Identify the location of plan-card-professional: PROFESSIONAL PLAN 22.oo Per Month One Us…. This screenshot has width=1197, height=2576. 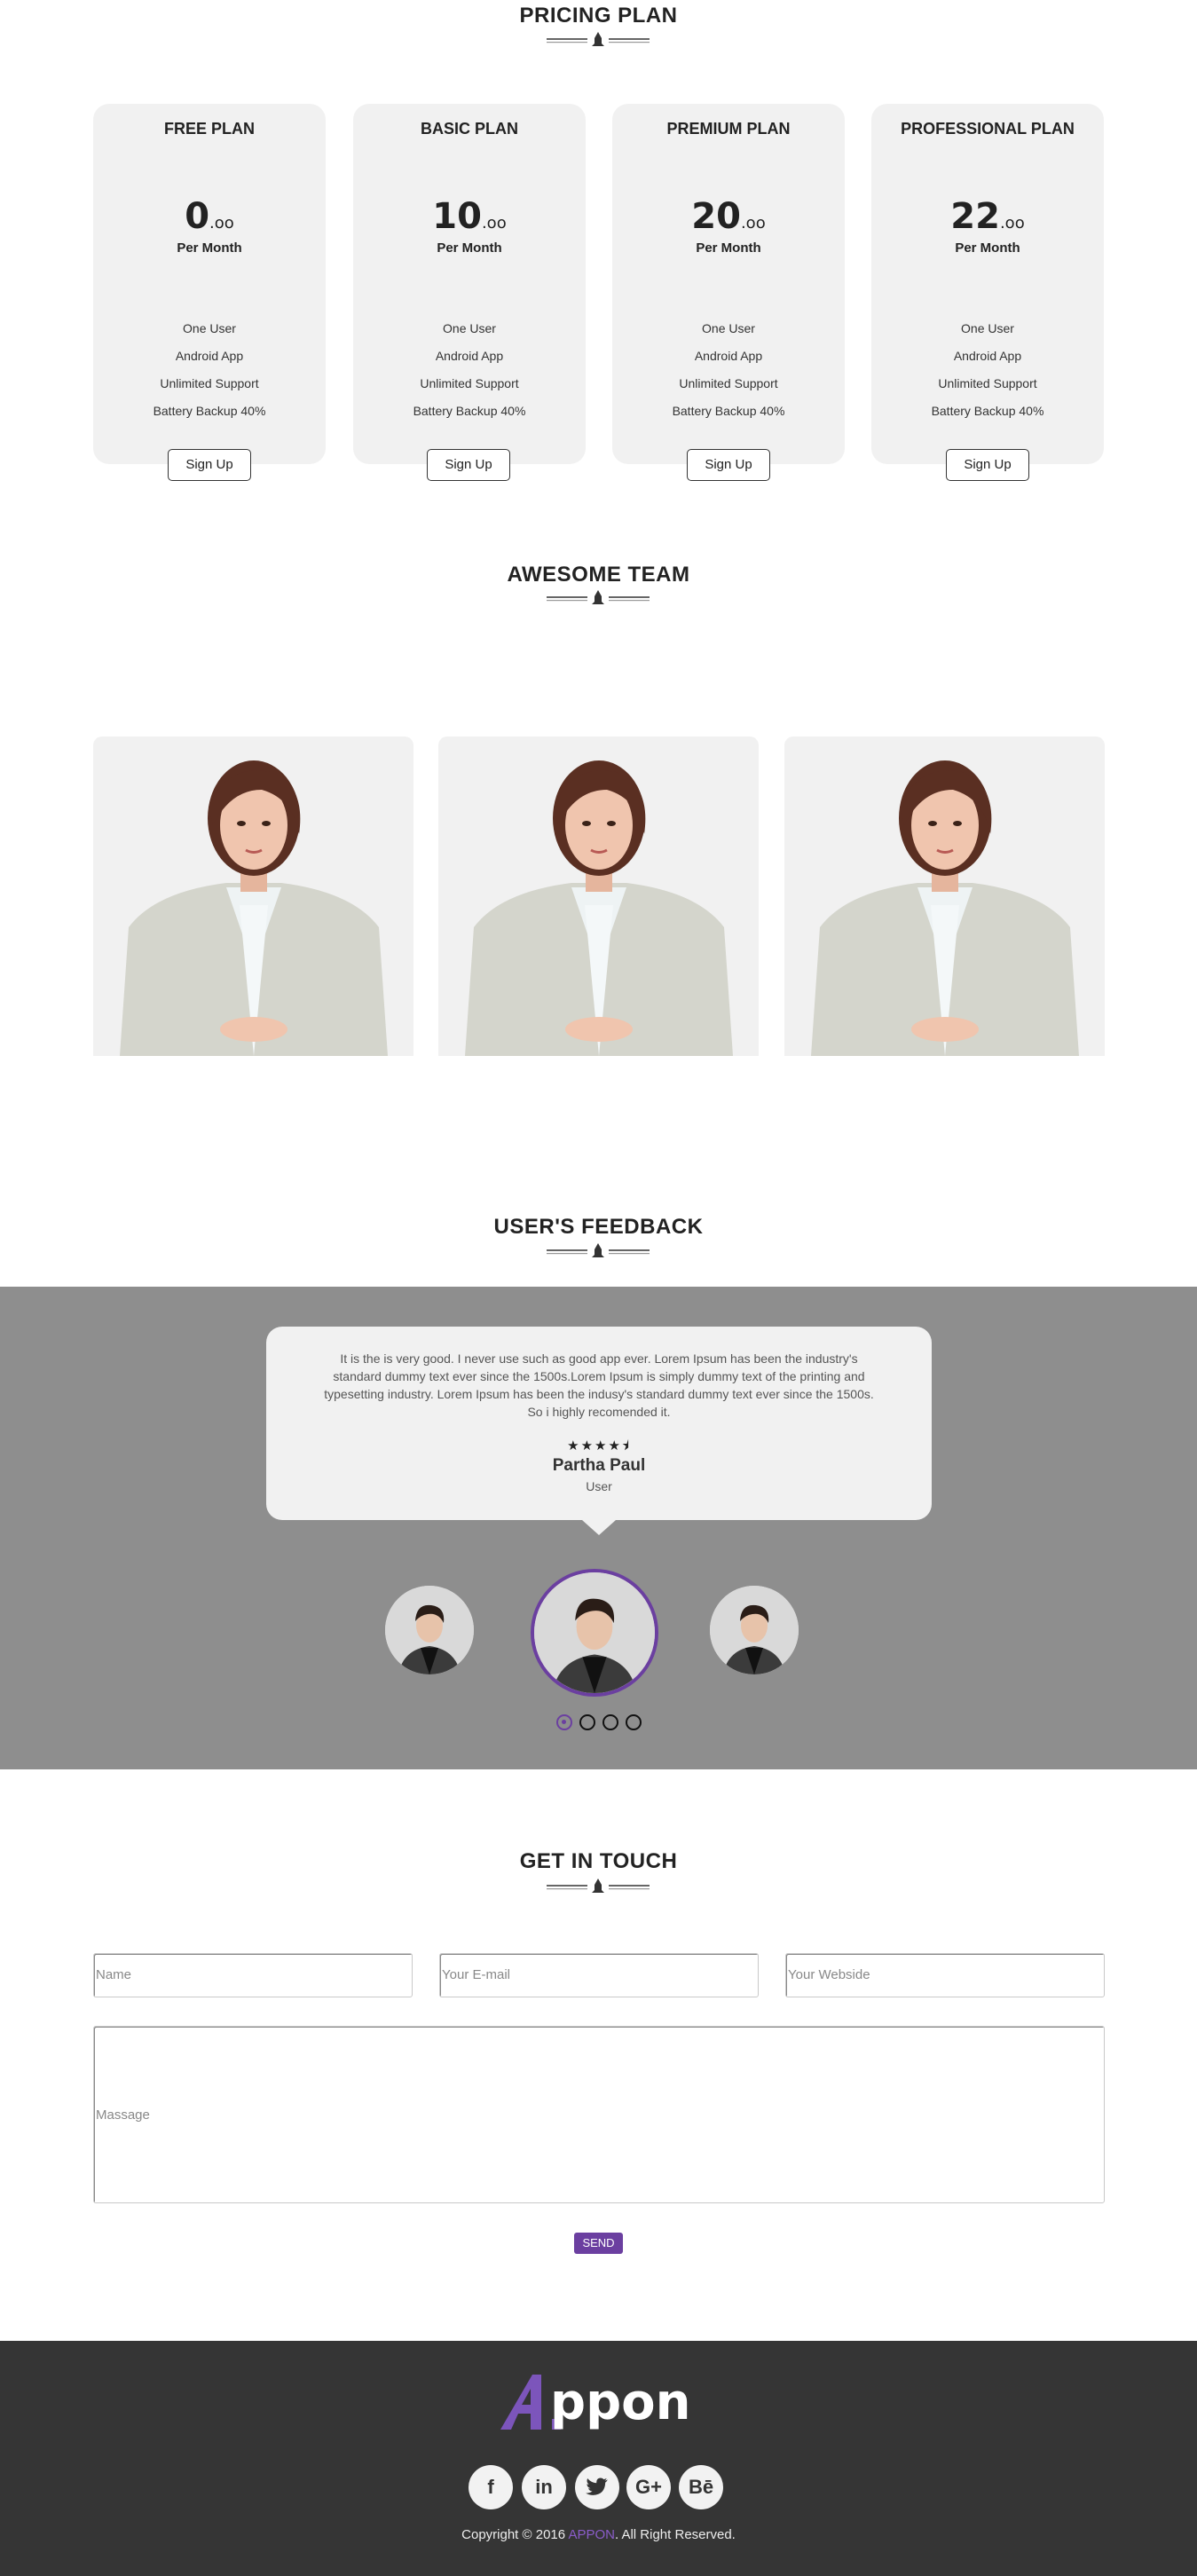
(987, 284).